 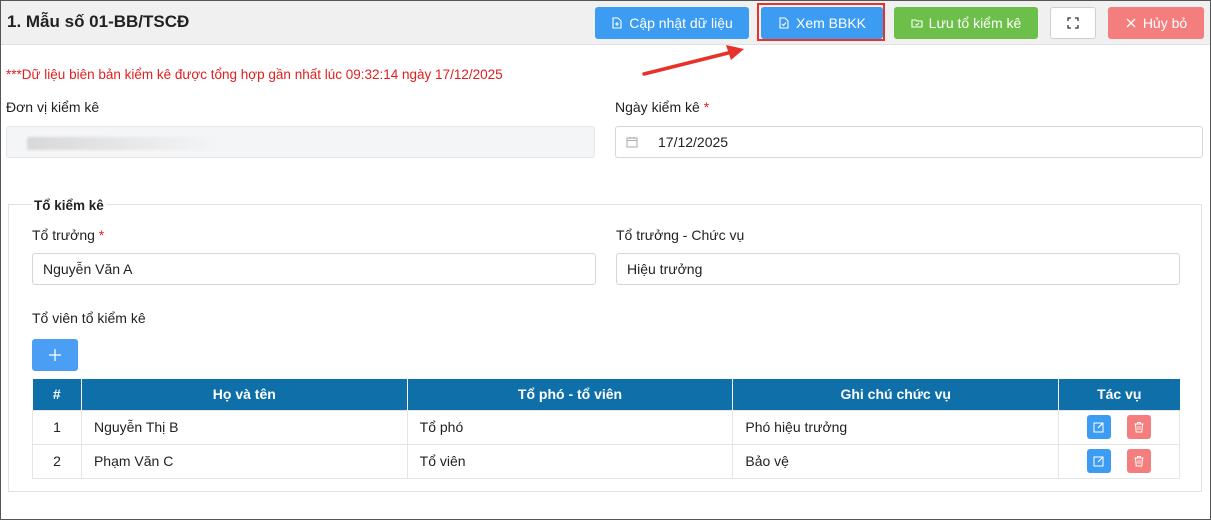 What do you see at coordinates (244, 427) in the screenshot?
I see `row-name: Nguyễn Thị B` at bounding box center [244, 427].